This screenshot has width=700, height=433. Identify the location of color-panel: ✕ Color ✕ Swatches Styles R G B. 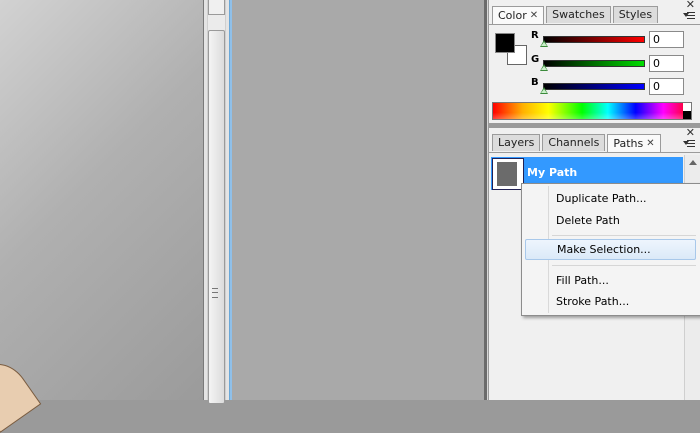
(594, 61).